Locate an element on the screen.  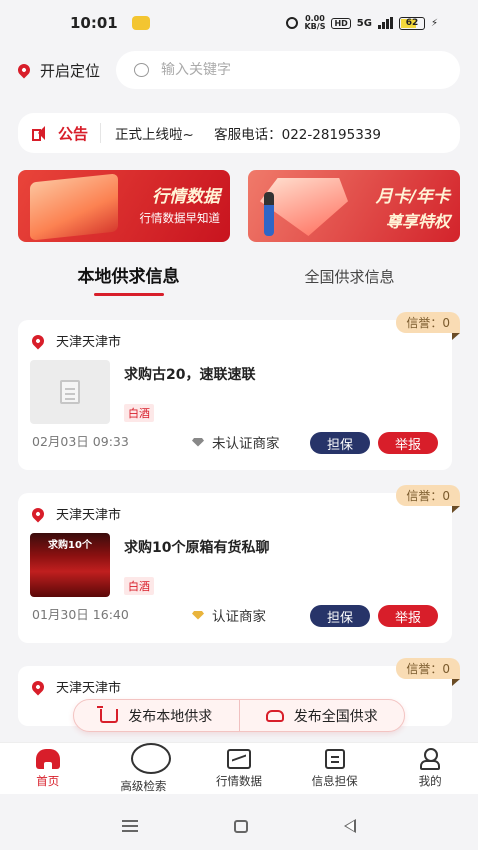
service-phone-label: 客服电话： is located at coordinates (248, 135).